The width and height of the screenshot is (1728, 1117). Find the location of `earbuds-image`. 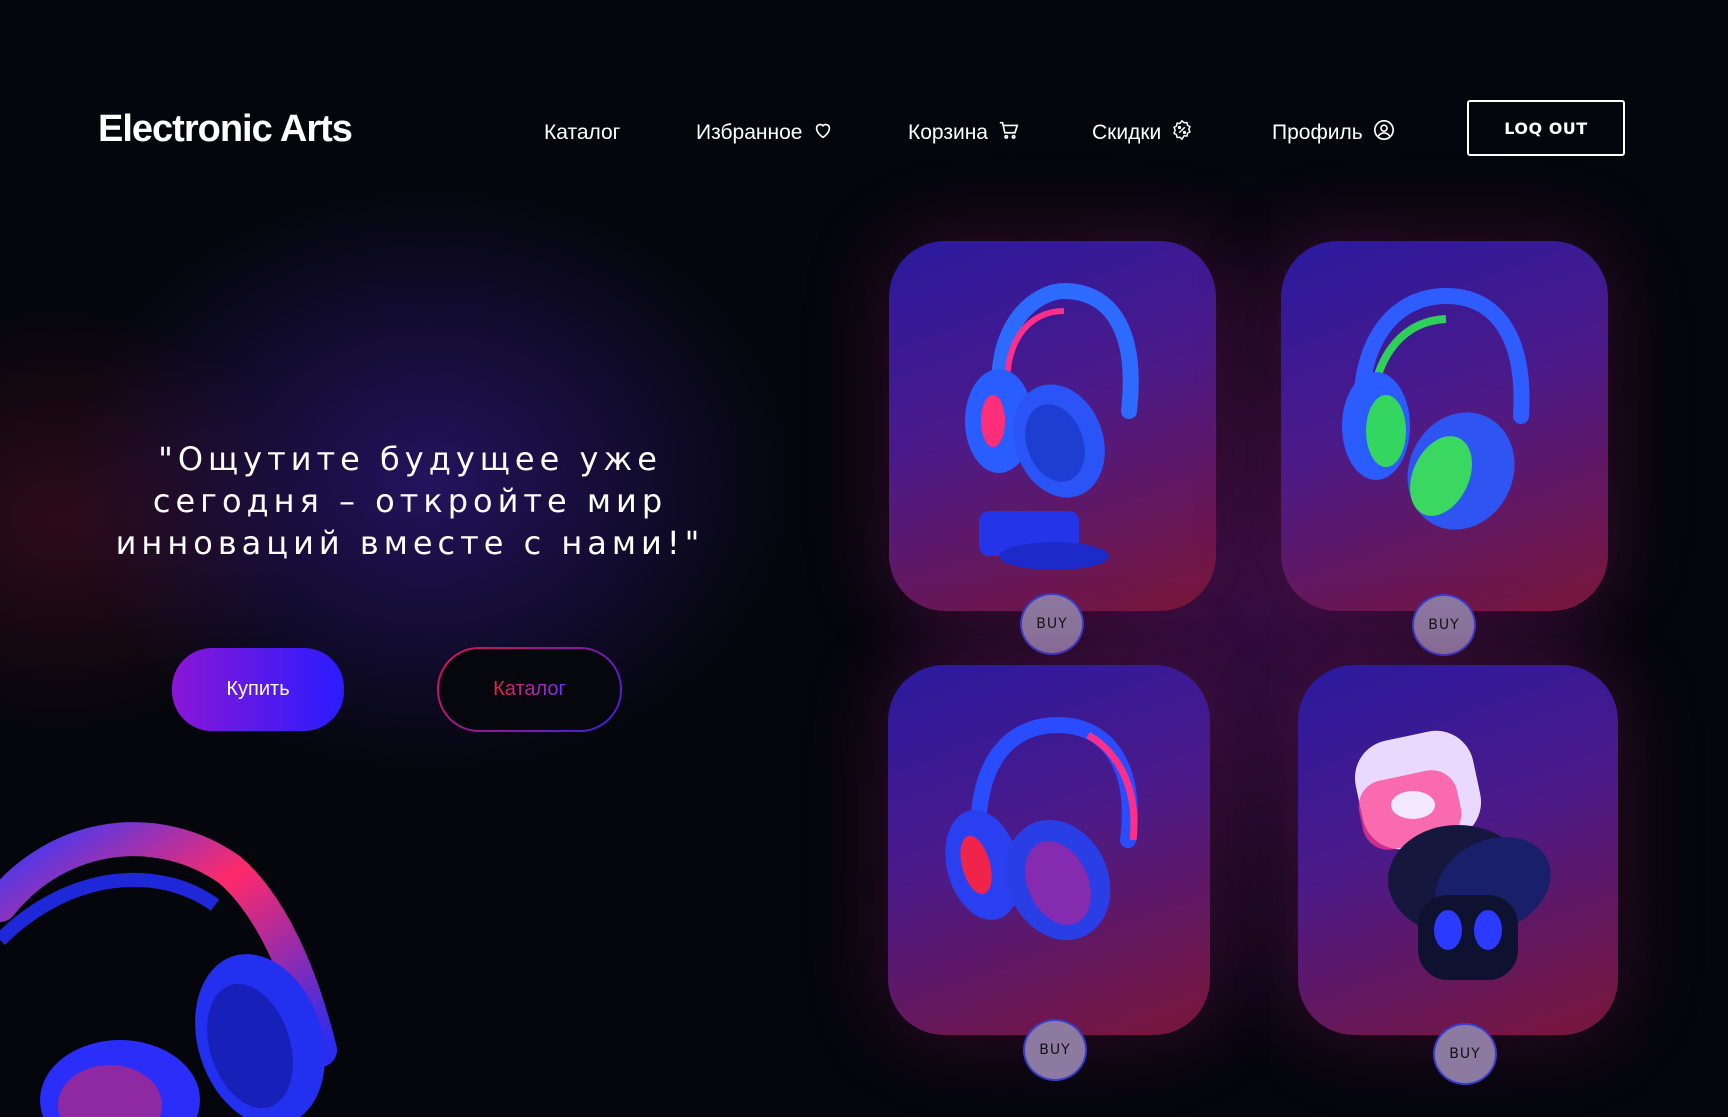

earbuds-image is located at coordinates (1452, 855).